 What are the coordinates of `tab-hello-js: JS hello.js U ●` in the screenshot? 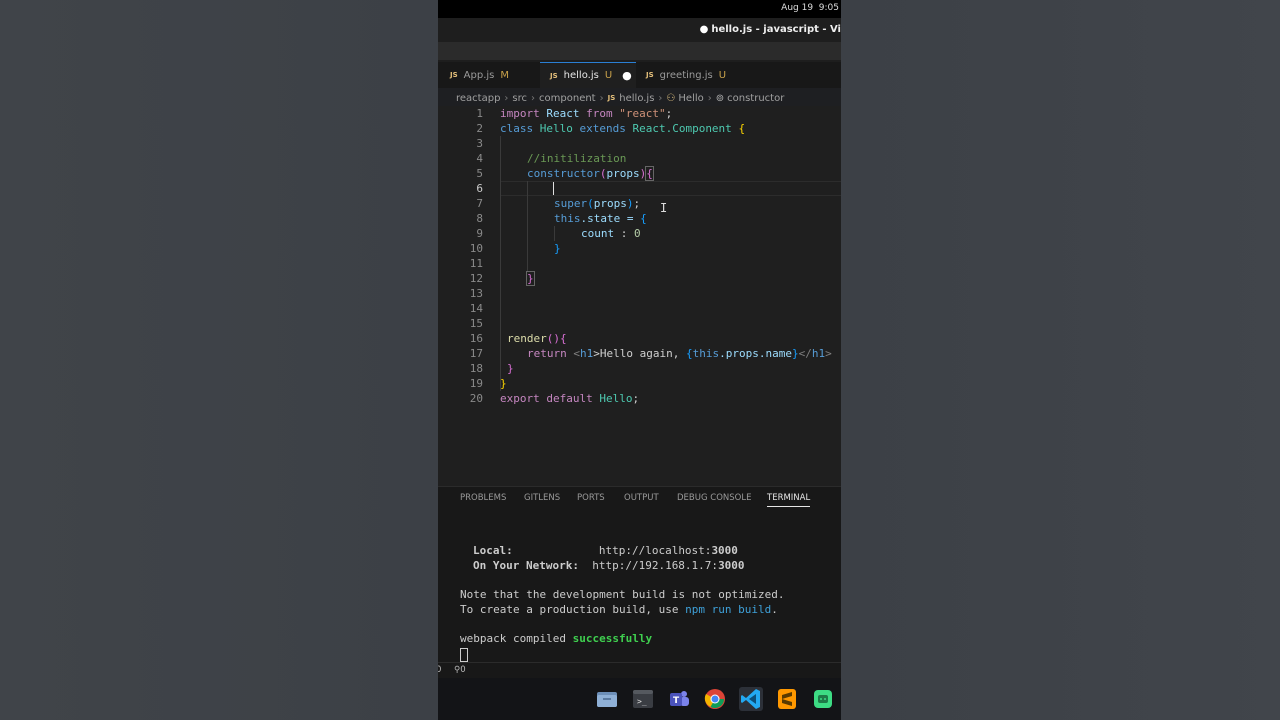 It's located at (588, 75).